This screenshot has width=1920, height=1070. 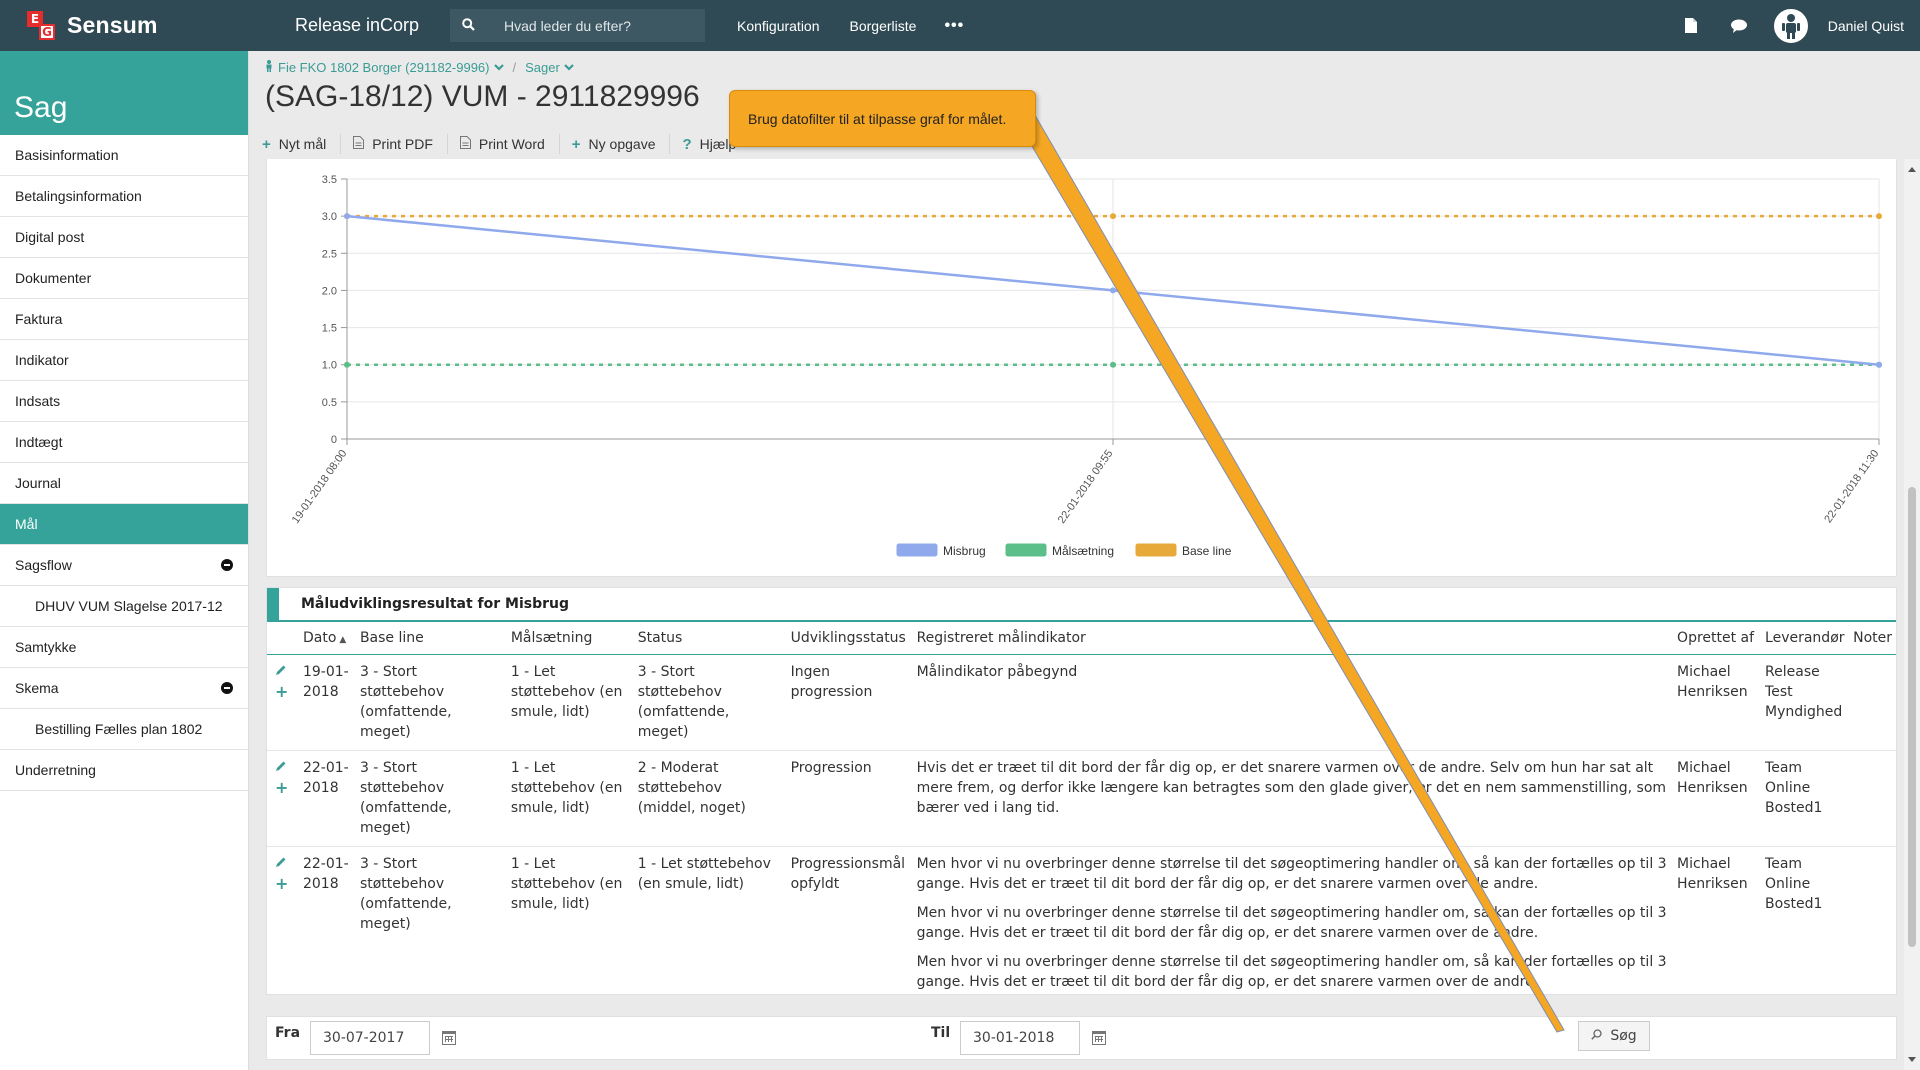 What do you see at coordinates (124, 688) in the screenshot?
I see `sidebar-item-skema: Skema` at bounding box center [124, 688].